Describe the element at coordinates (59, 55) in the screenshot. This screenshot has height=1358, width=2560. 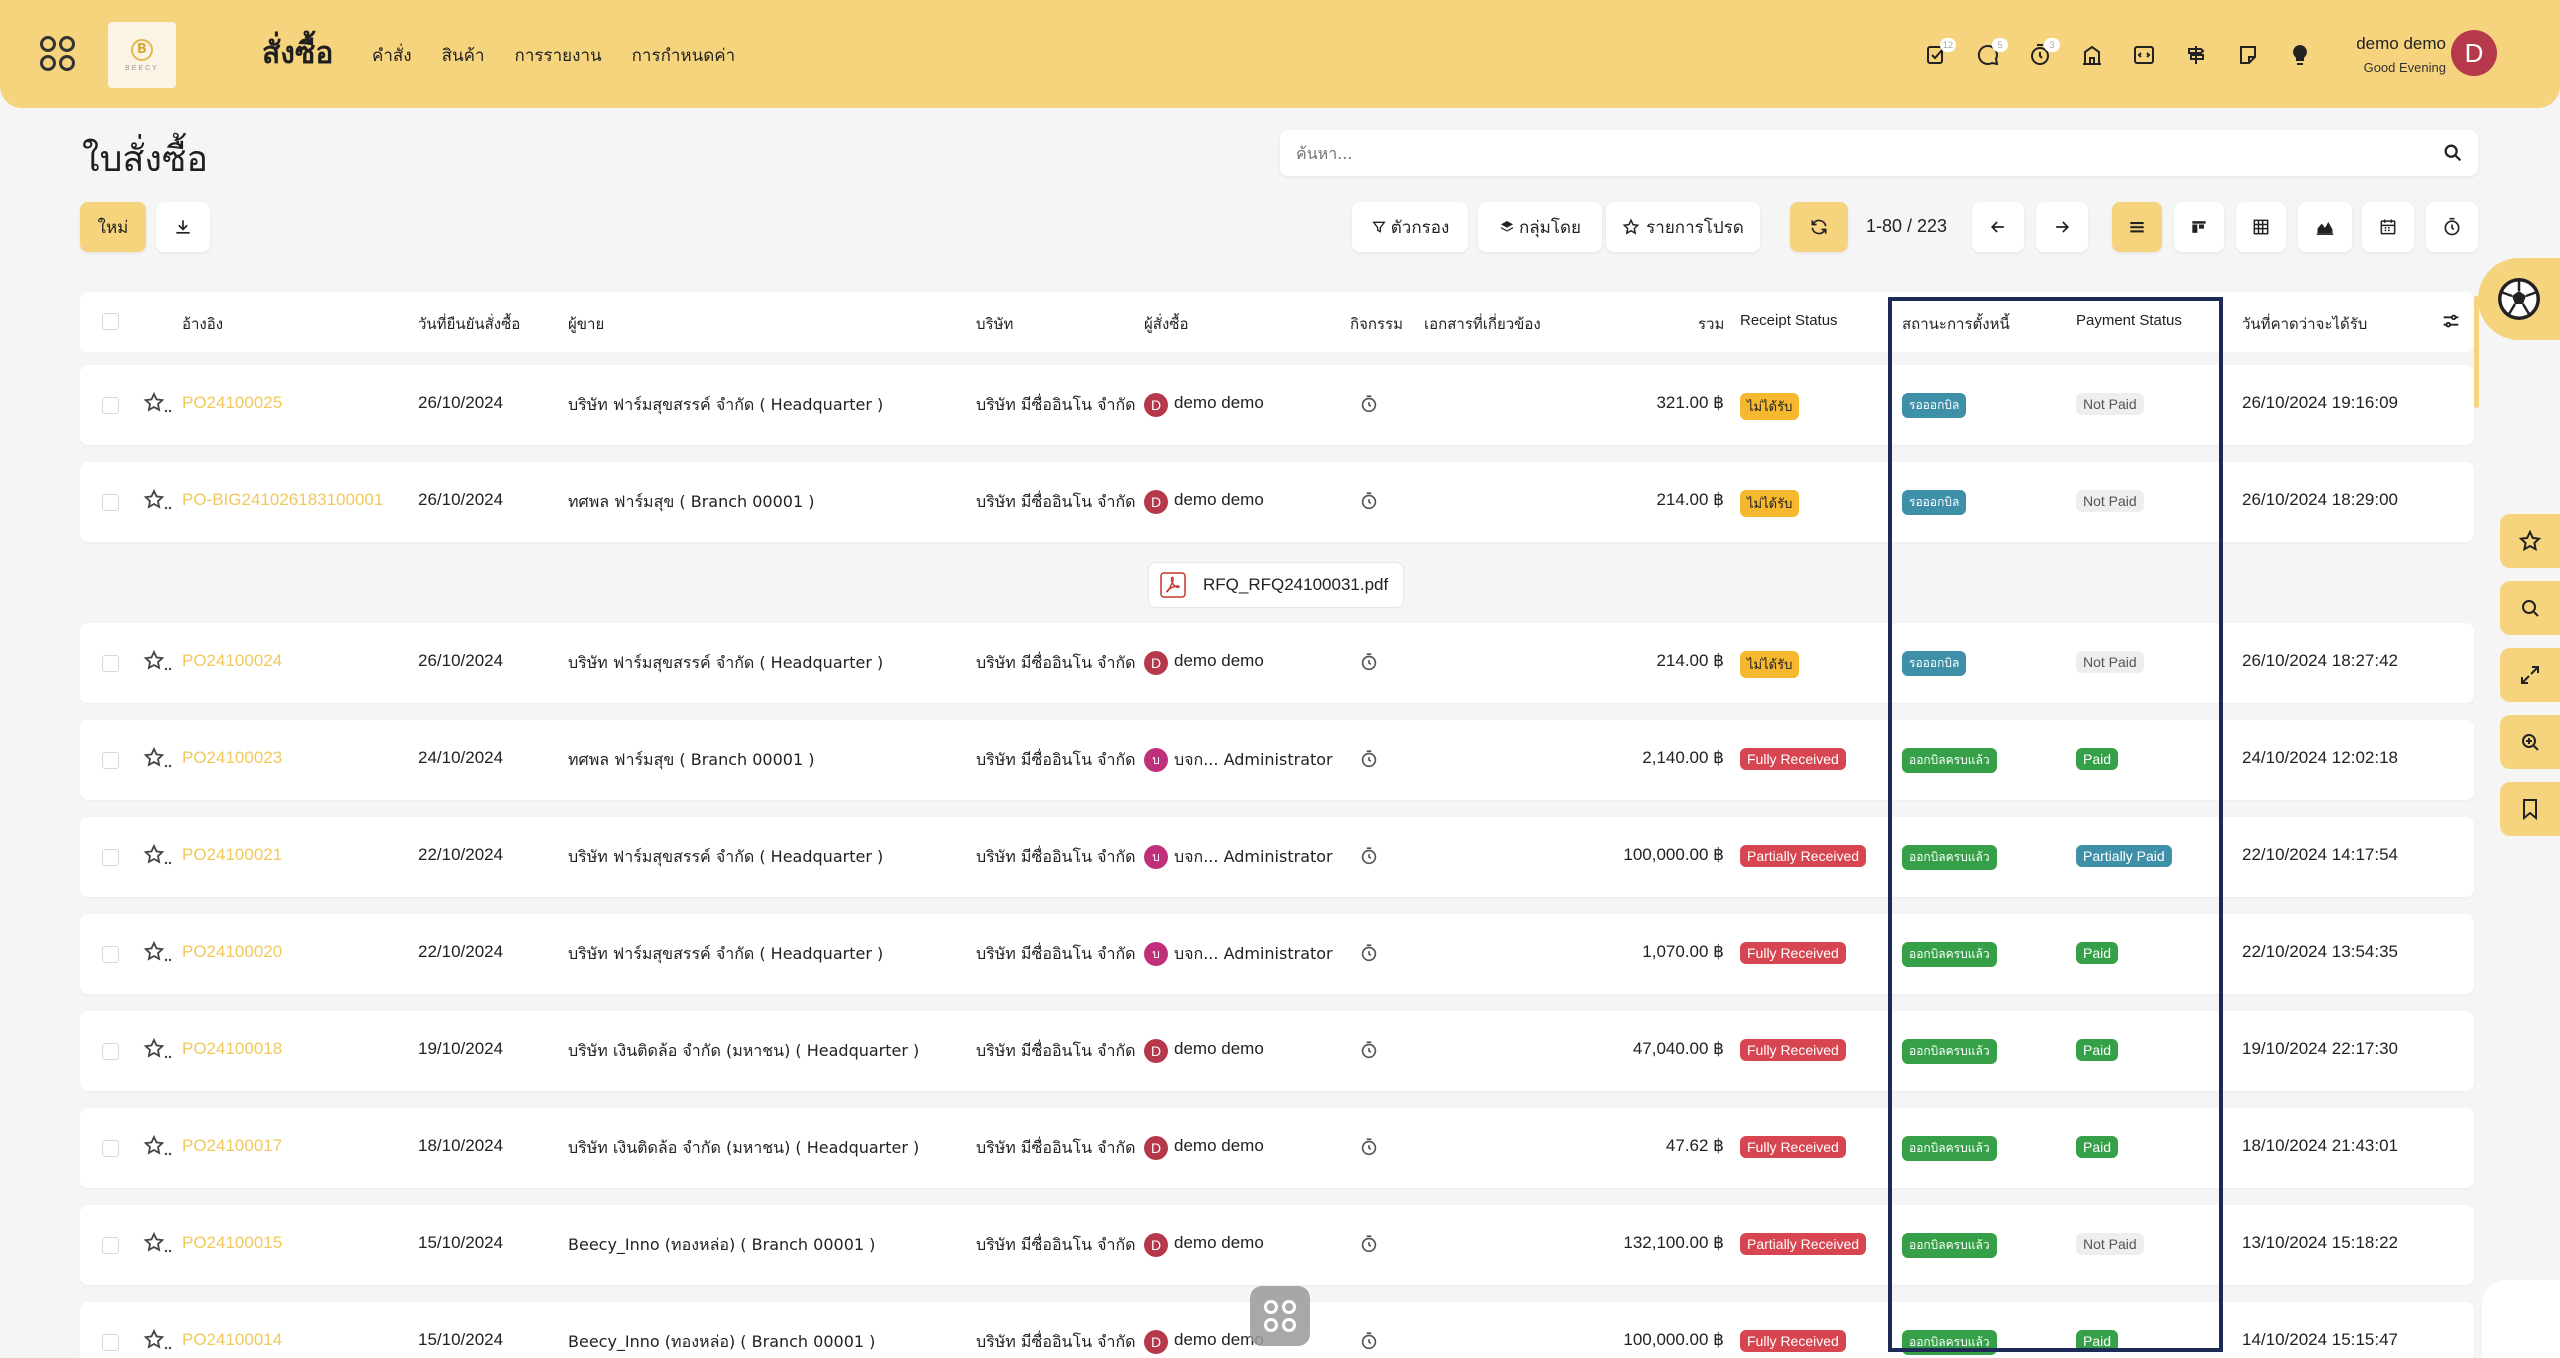
I see `apps-menu-icon` at that location.